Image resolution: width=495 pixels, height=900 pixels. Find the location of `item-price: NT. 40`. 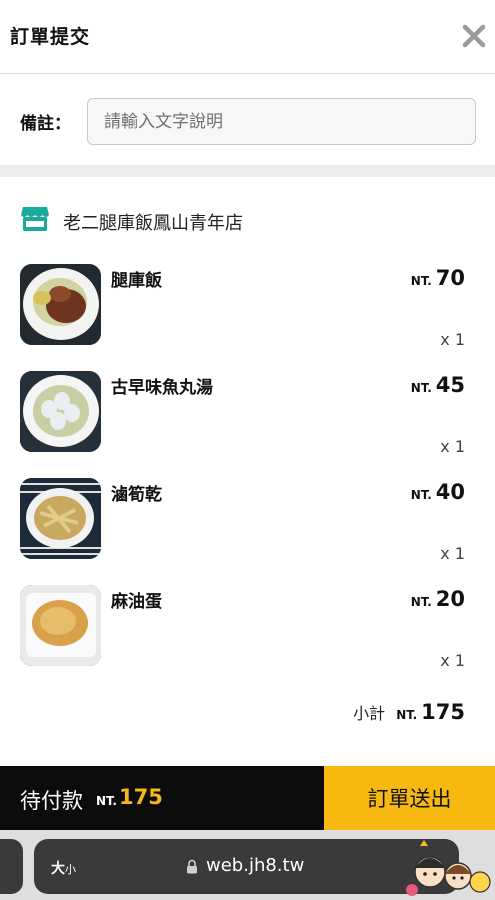

item-price: NT. 40 is located at coordinates (438, 492).